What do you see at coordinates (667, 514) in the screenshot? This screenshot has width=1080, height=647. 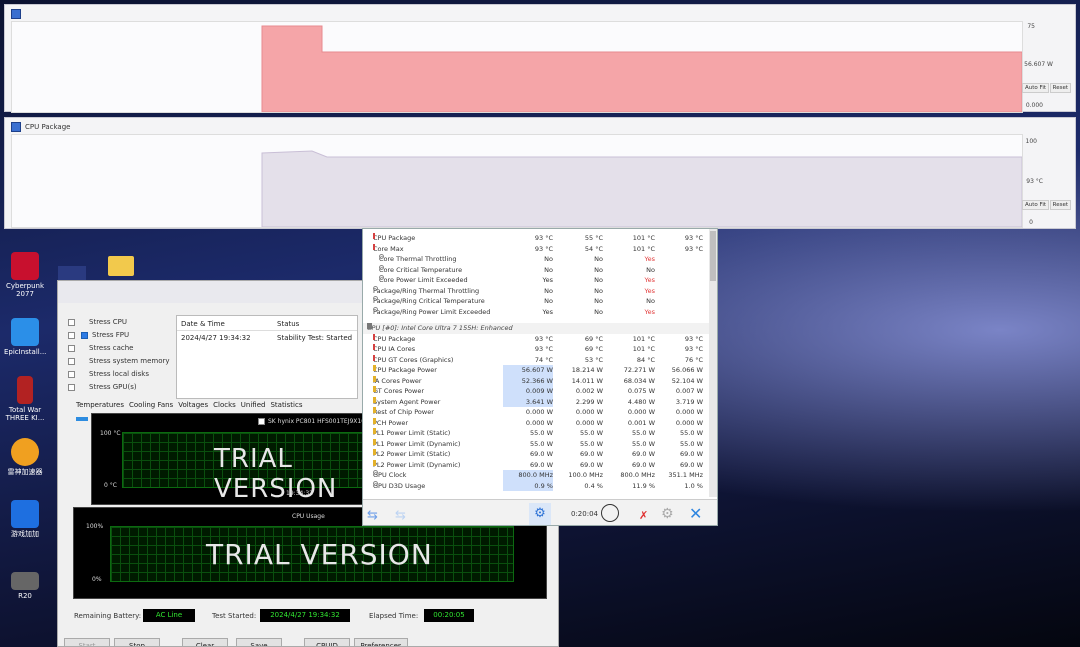 I see `settings-icon: ⚙` at bounding box center [667, 514].